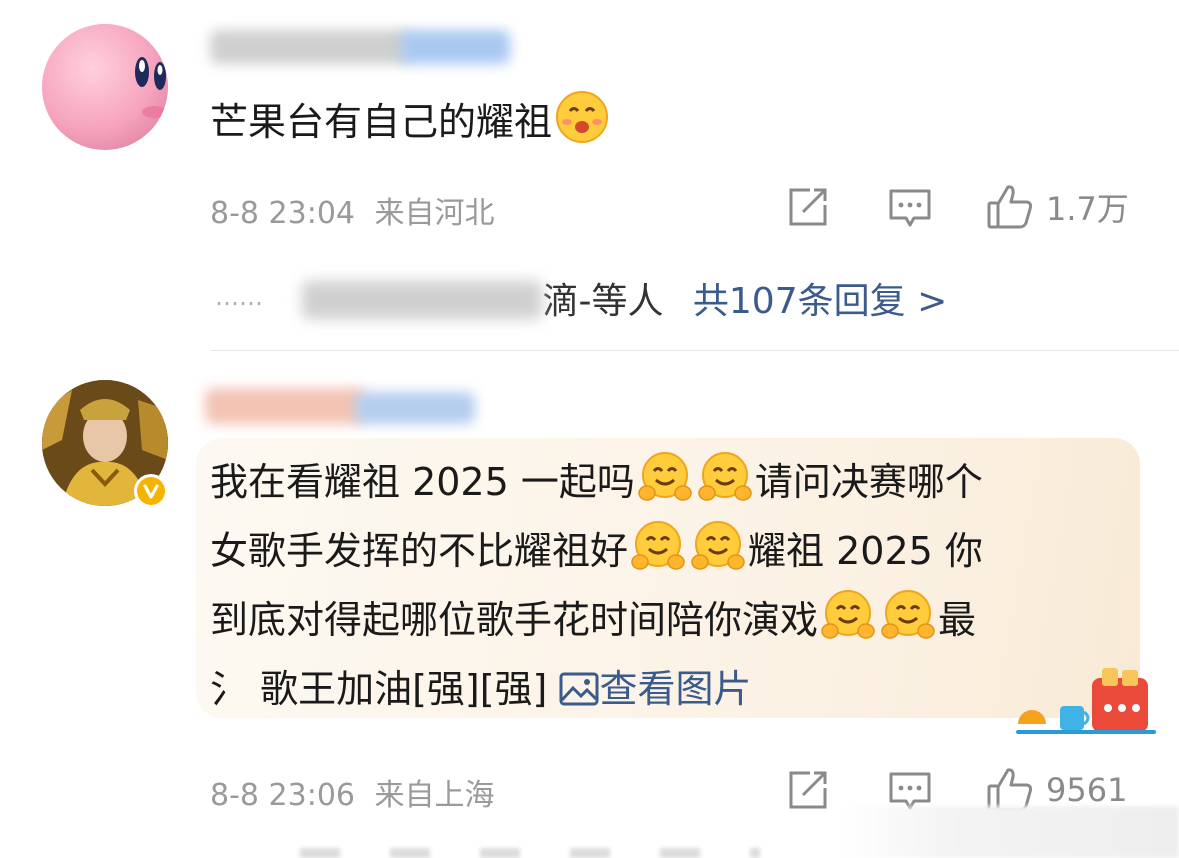 The image size is (1179, 858). I want to click on comment-icon, so click(910, 208).